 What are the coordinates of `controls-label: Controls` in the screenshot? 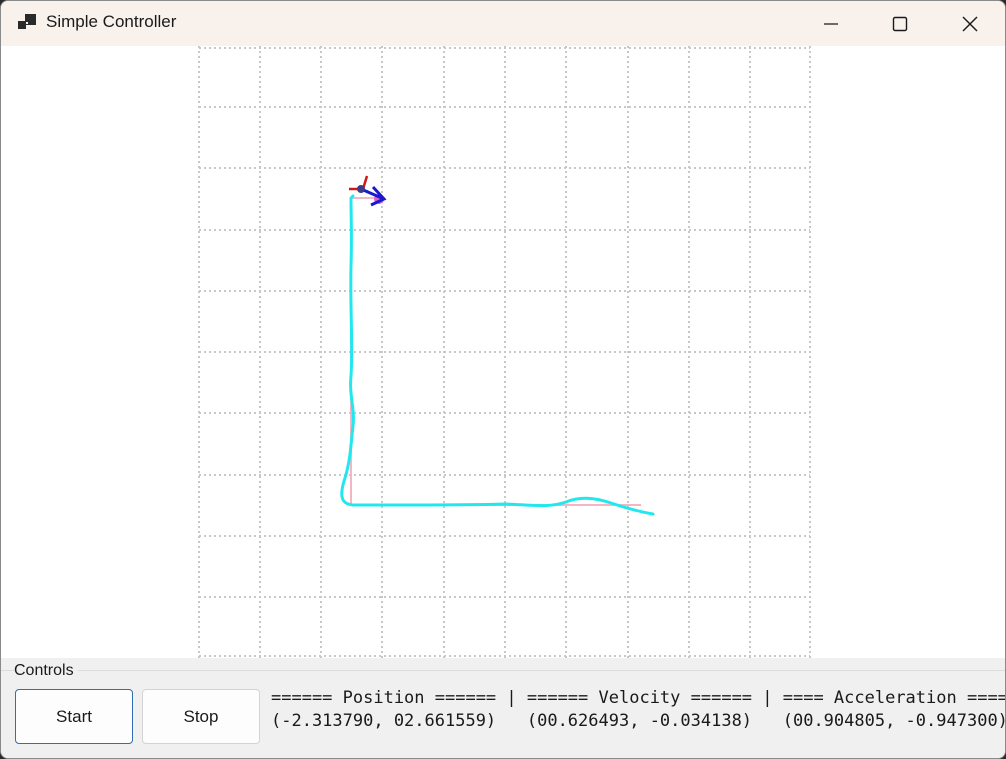 It's located at (46, 671).